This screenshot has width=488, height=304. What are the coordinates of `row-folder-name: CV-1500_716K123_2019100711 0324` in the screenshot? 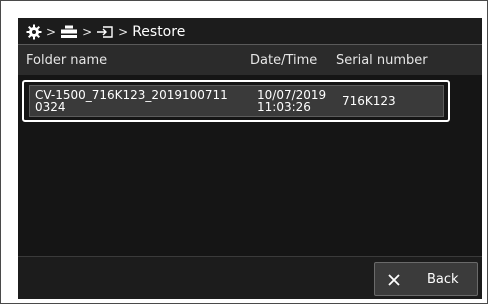 It's located at (145, 101).